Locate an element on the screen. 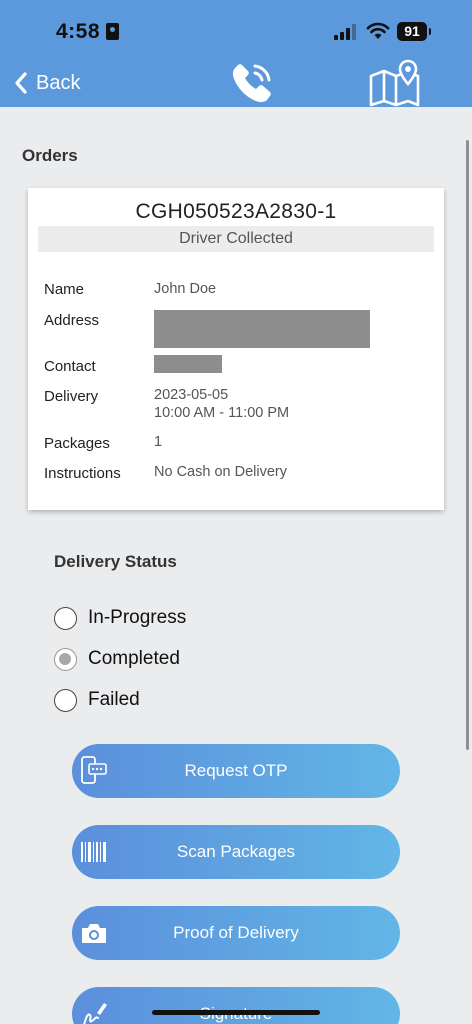  proof-of-delivery-button: Proof of Delivery is located at coordinates (236, 933).